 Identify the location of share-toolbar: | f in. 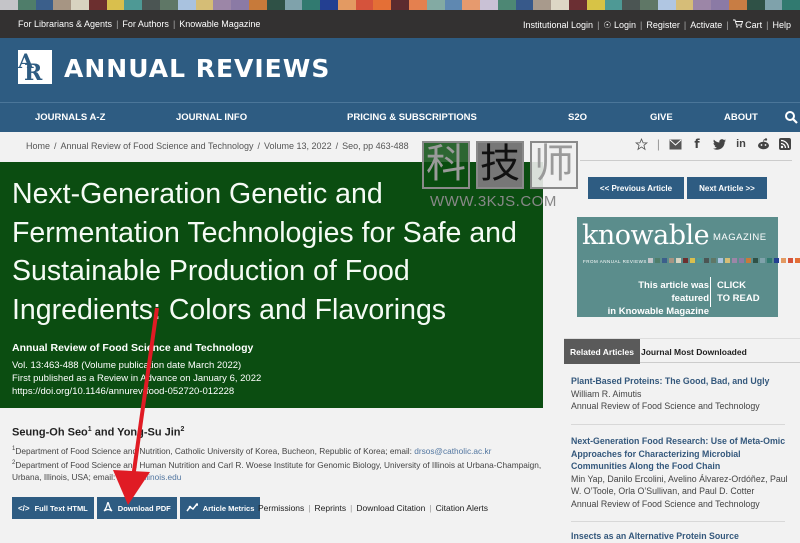
(713, 144).